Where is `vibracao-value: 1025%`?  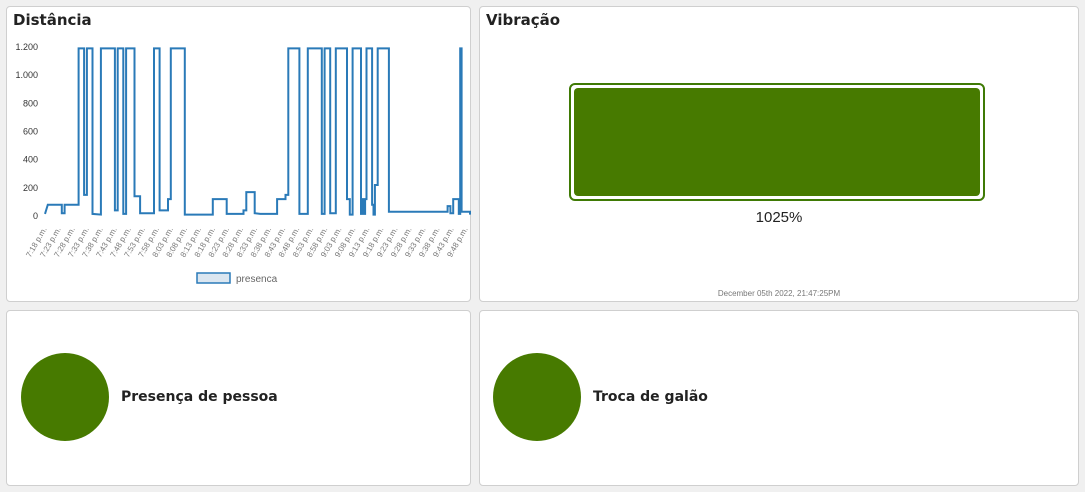
vibracao-value: 1025% is located at coordinates (779, 217).